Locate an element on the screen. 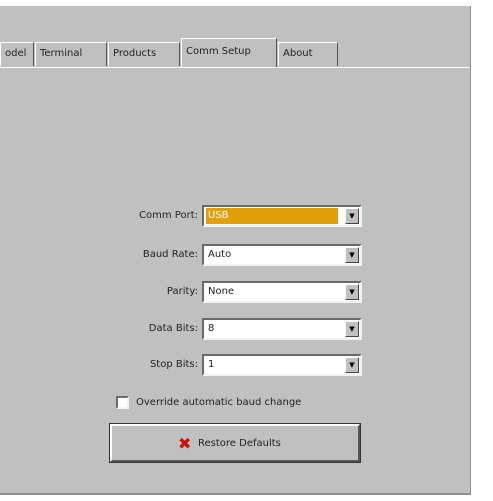 The height and width of the screenshot is (501, 493). red-x-icon: ✖ is located at coordinates (185, 443).